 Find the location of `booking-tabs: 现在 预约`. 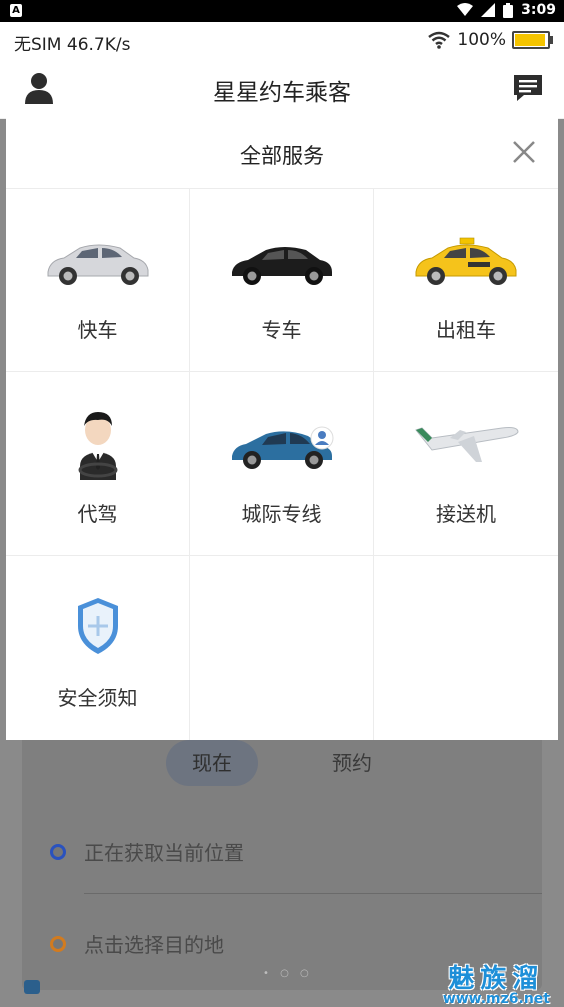

booking-tabs: 现在 预约 is located at coordinates (282, 765).